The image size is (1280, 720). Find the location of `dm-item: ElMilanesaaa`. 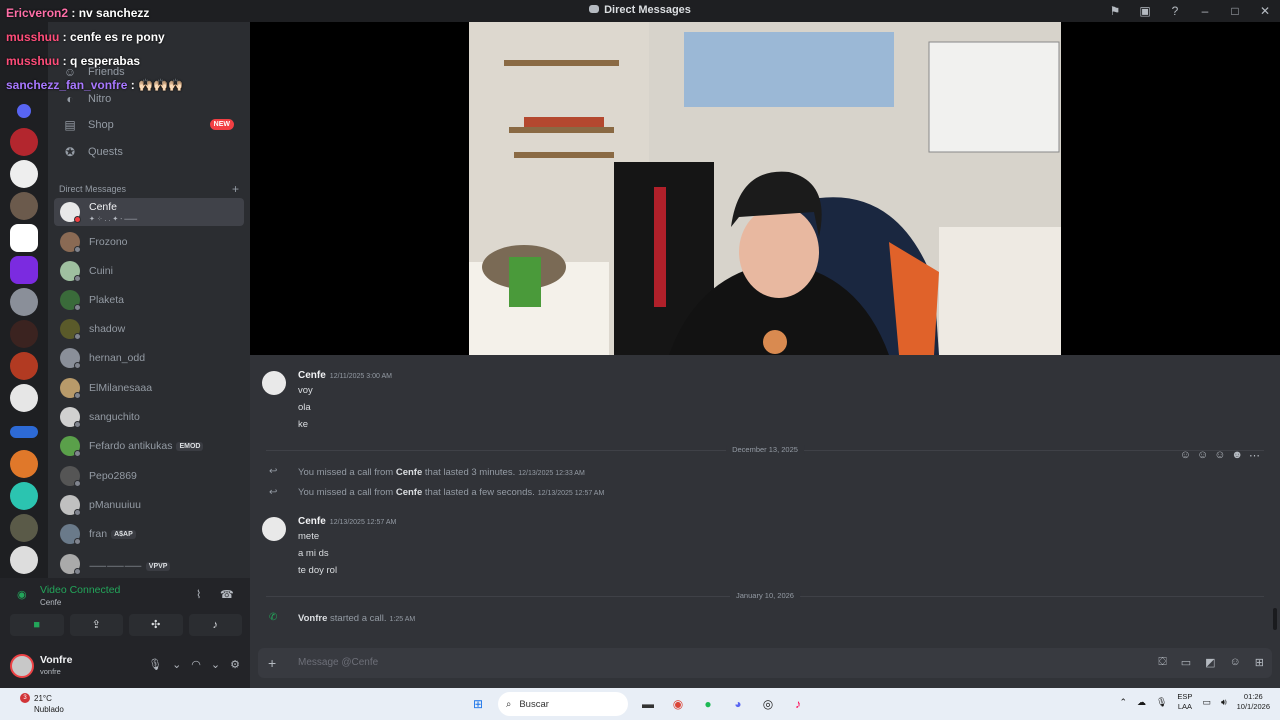

dm-item: ElMilanesaaa is located at coordinates (149, 388).